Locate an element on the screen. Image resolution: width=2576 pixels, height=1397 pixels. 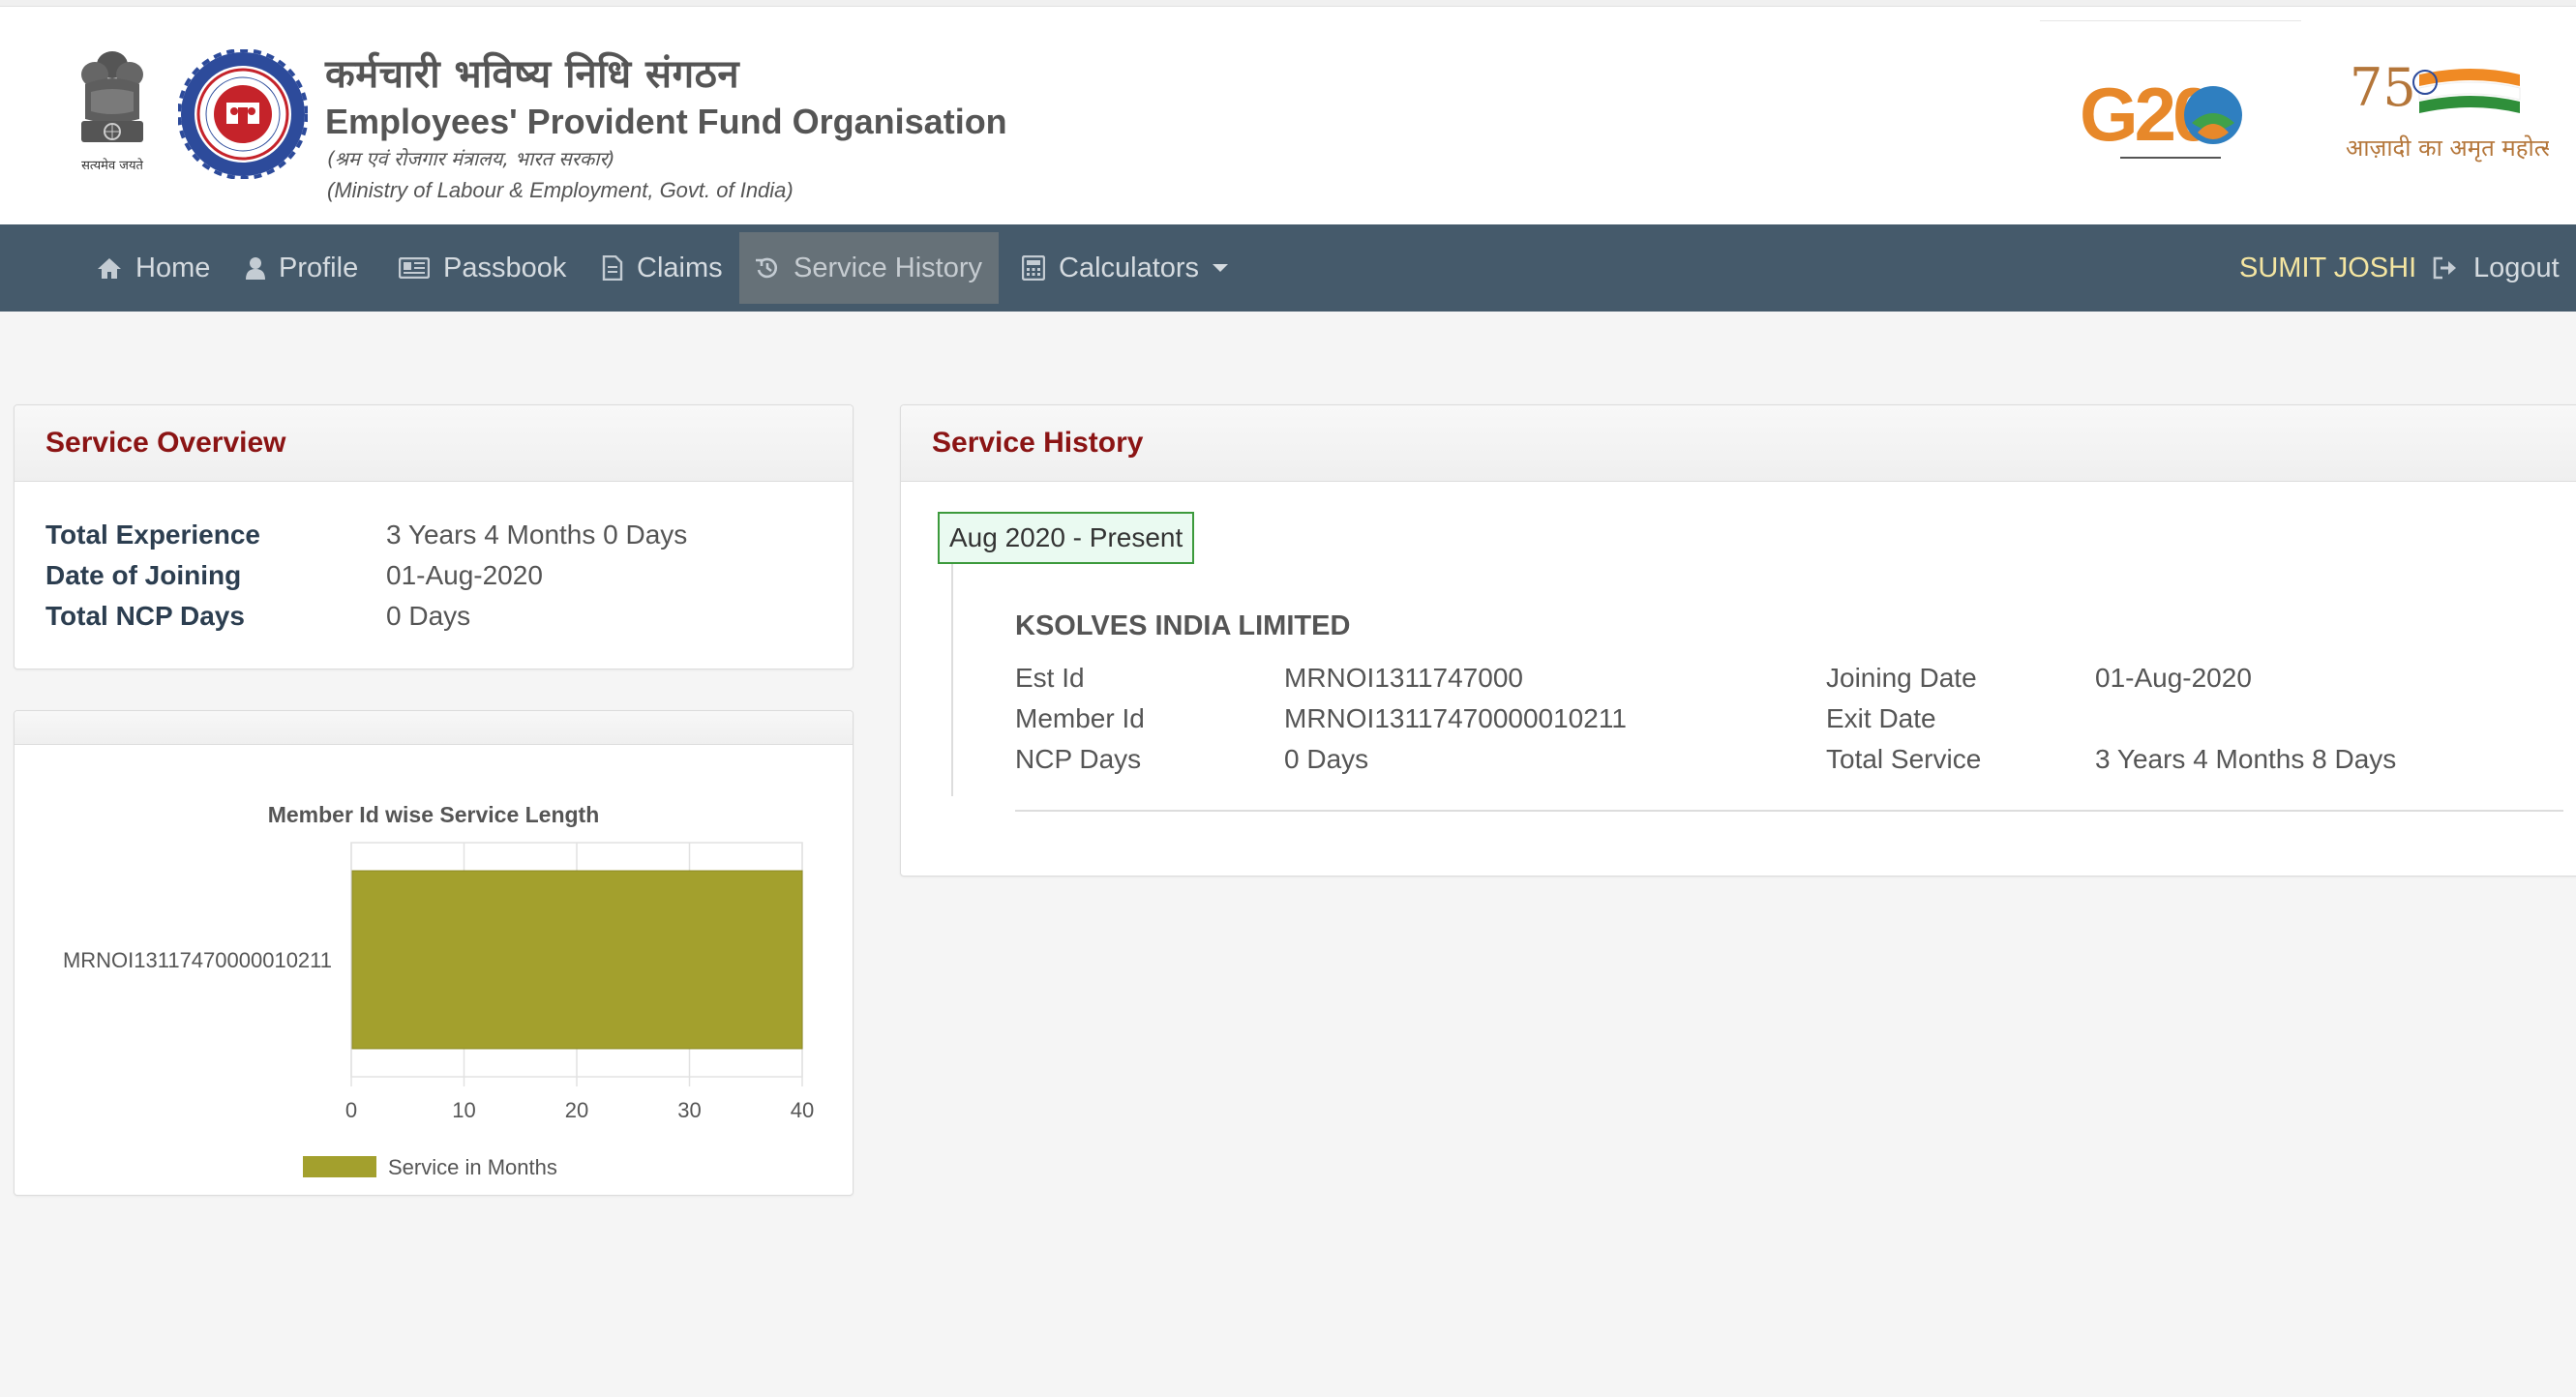
overview-label: Total Experience is located at coordinates (153, 535).